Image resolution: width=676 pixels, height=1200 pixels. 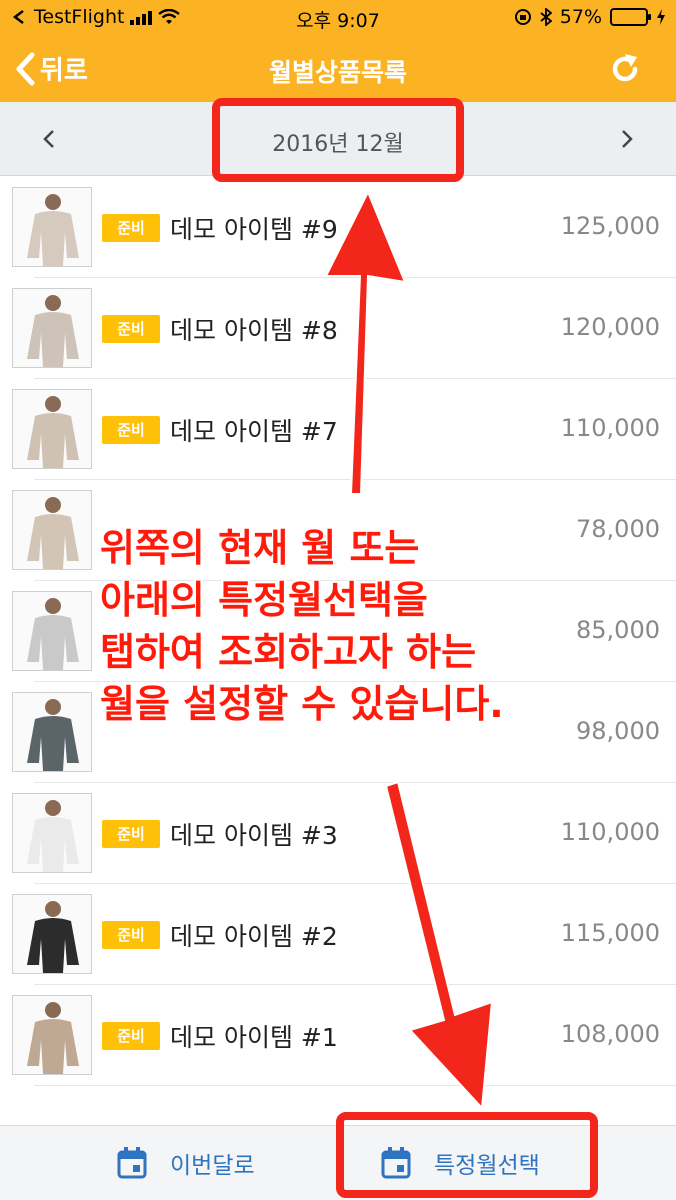 I want to click on this-month-button: 이번달로, so click(x=185, y=1163).